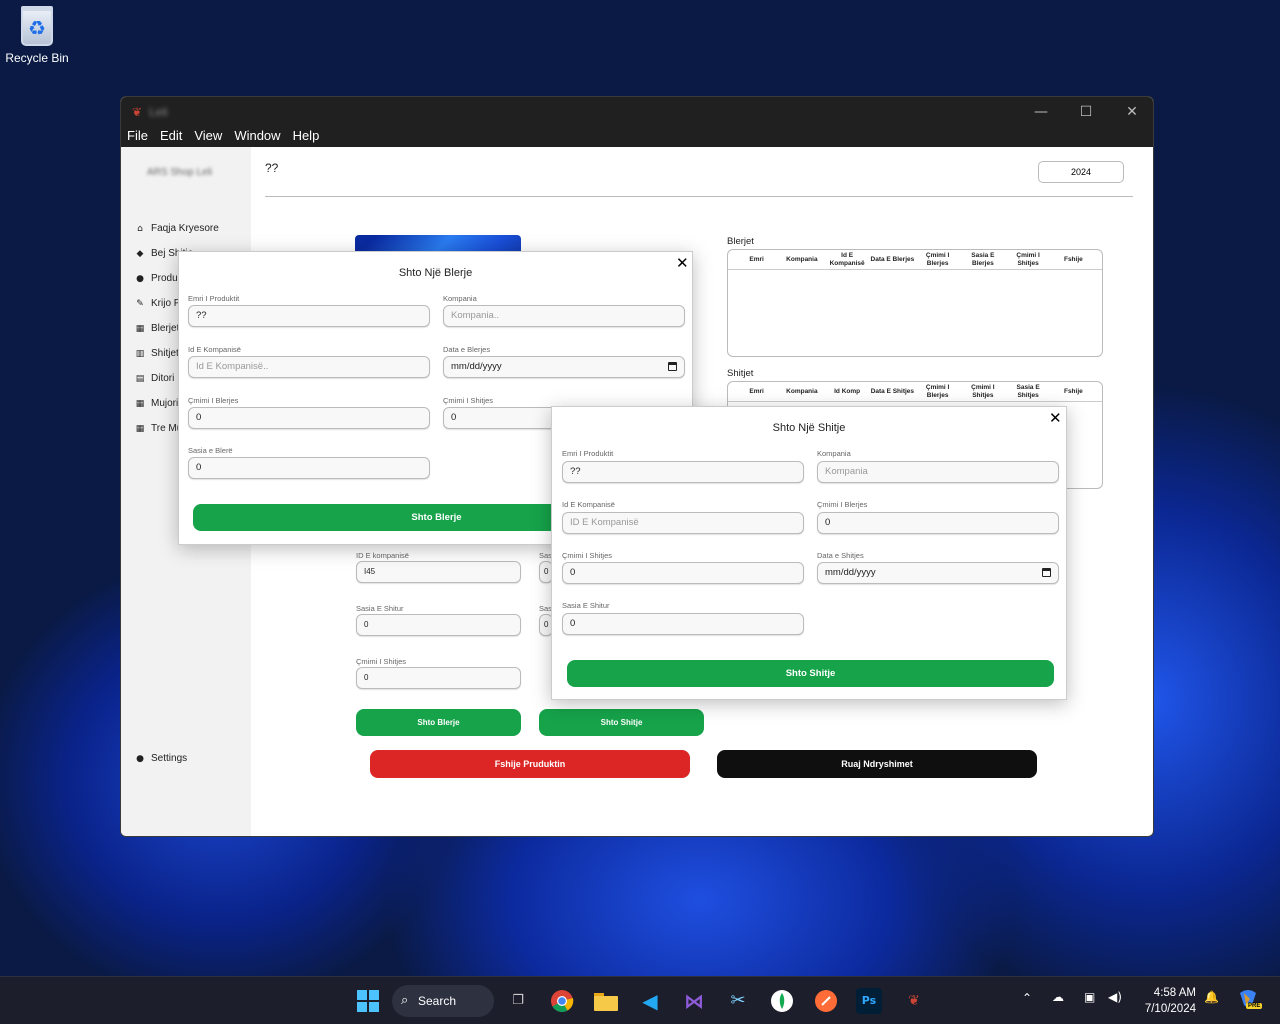 This screenshot has width=1280, height=1024. Describe the element at coordinates (810, 673) in the screenshot. I see `submit-sale-button: Shto Shitje` at that location.